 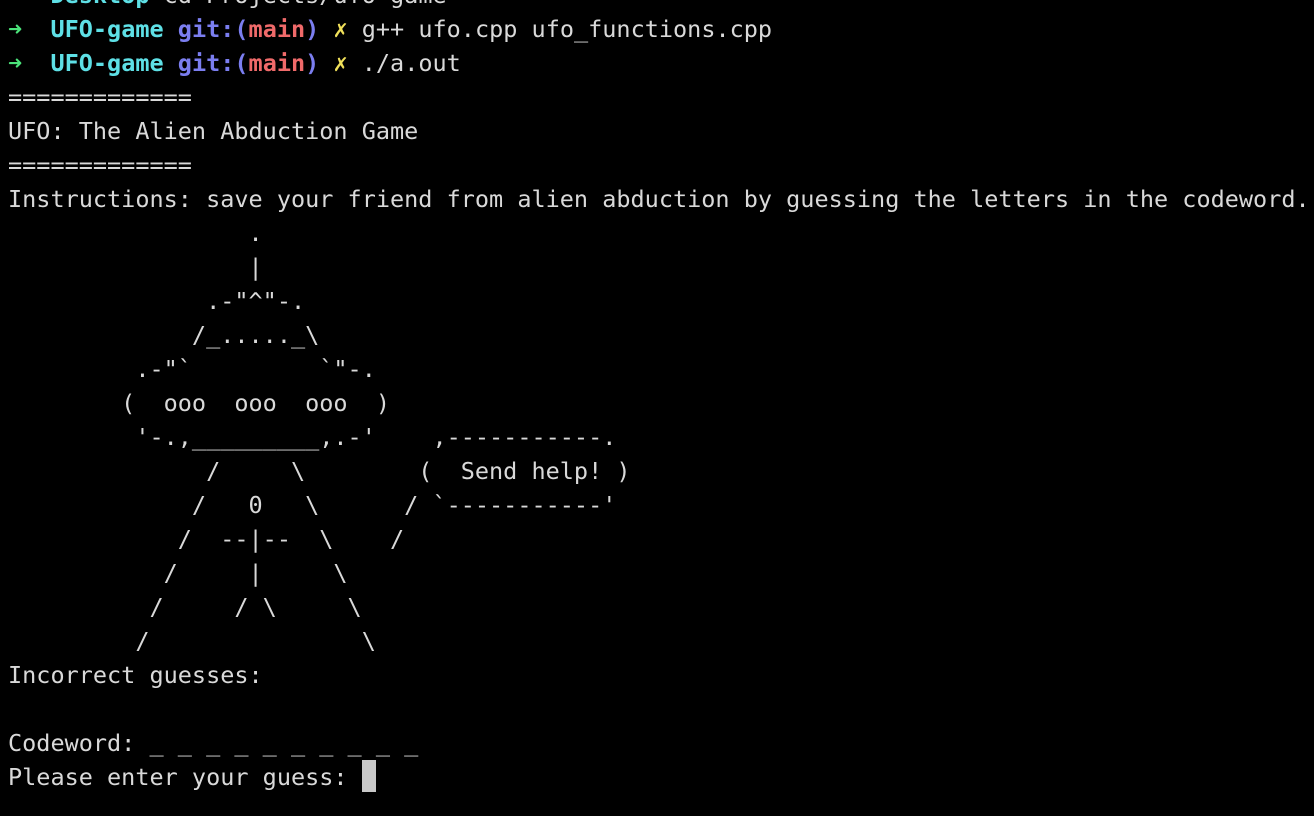 I want to click on guess-prompt: Please enter your guess:, so click(x=185, y=777).